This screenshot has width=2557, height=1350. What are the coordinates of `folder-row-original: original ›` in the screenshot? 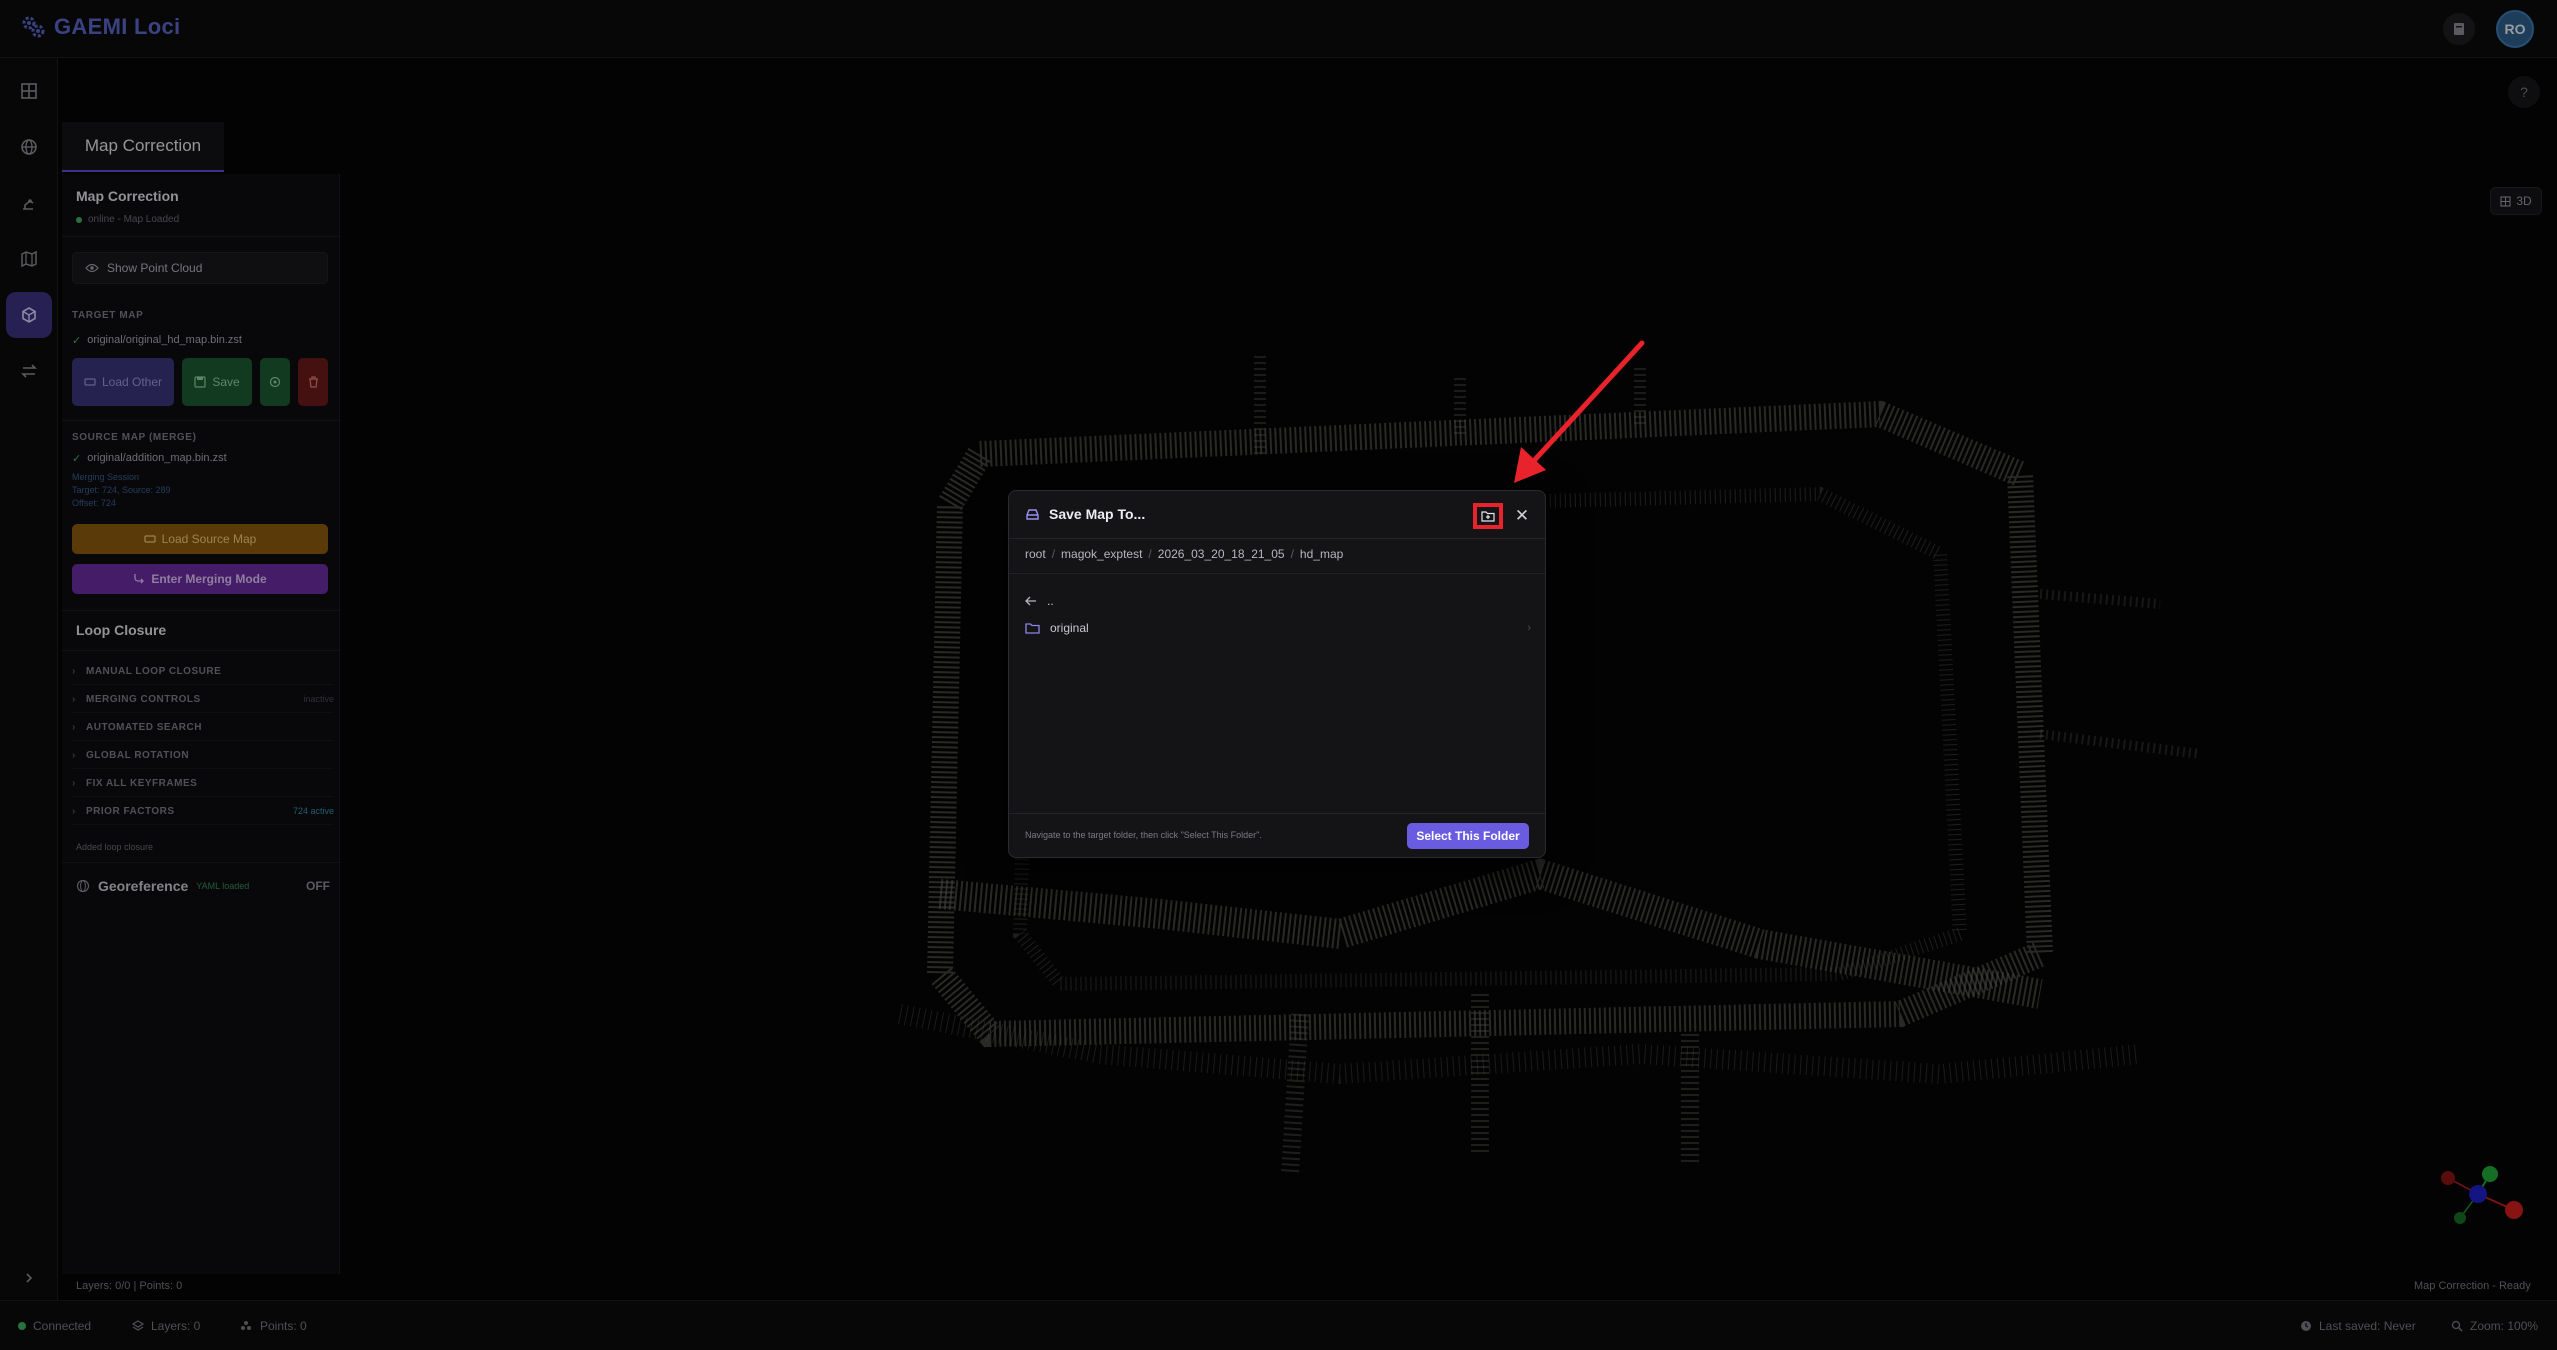 It's located at (1278, 628).